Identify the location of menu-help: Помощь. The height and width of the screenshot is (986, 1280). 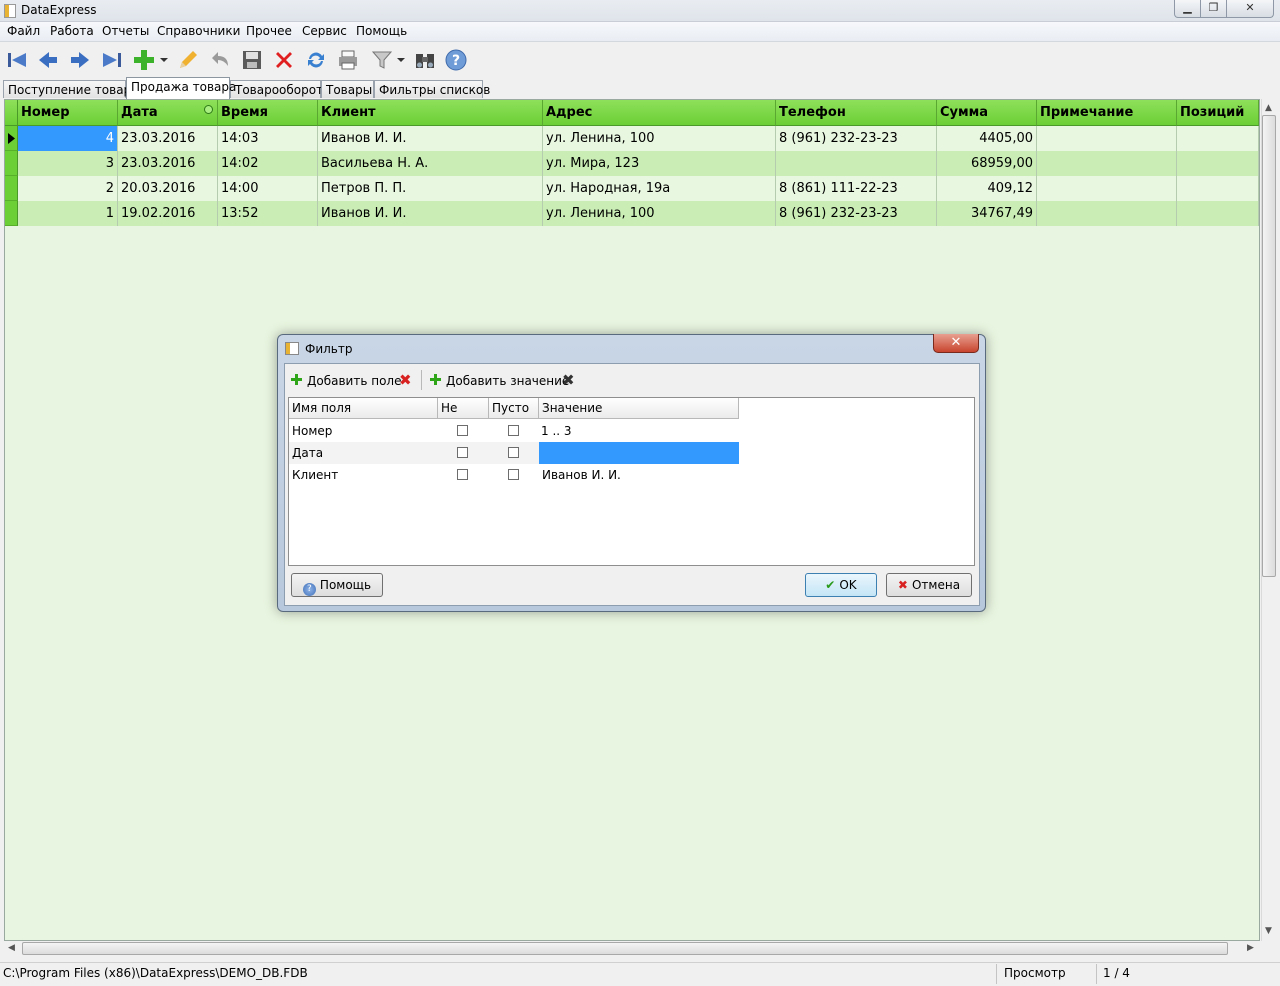
(381, 31).